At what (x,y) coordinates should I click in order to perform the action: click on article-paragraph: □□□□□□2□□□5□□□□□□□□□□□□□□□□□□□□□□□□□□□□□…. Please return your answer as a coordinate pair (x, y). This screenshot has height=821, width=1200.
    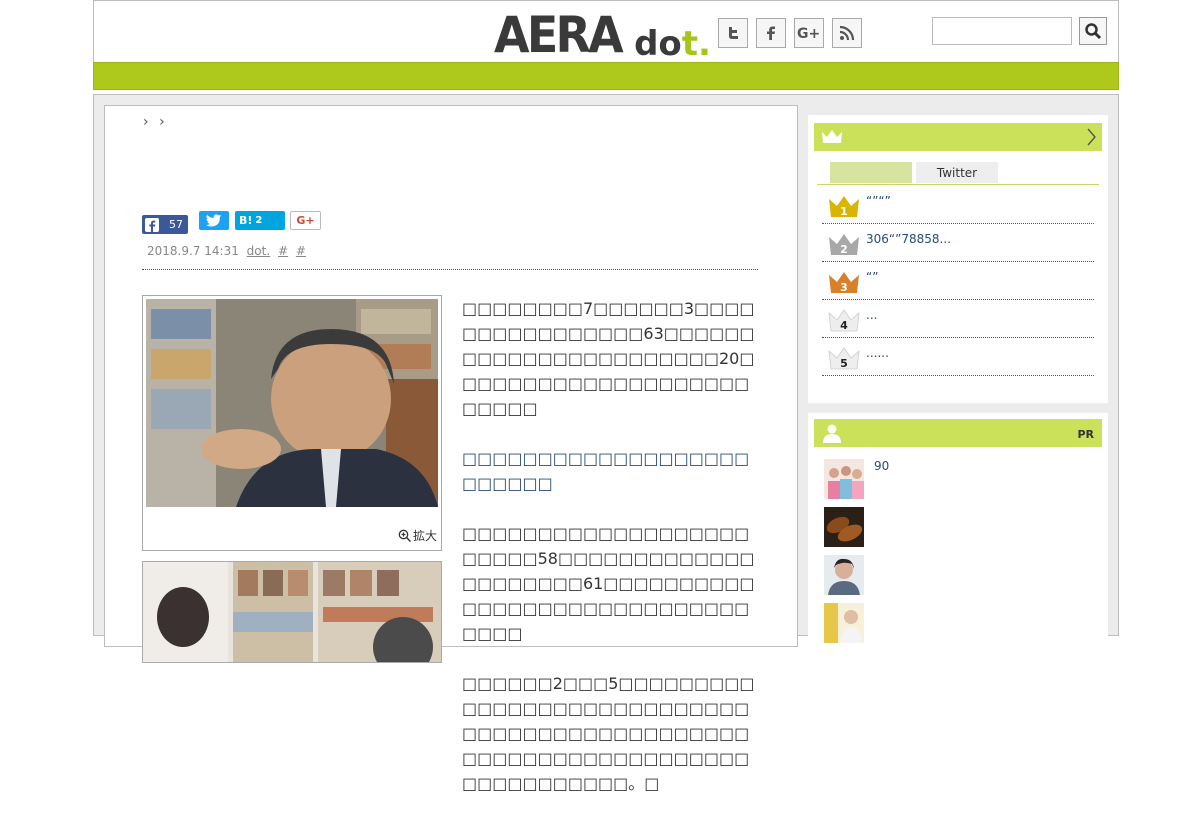
    Looking at the image, I should click on (608, 733).